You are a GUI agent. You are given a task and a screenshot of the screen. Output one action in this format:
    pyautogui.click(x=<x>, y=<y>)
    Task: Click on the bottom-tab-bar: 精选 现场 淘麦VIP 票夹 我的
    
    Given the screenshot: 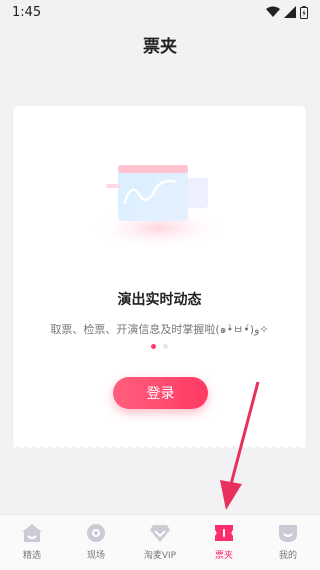 What is the action you would take?
    pyautogui.click(x=160, y=542)
    